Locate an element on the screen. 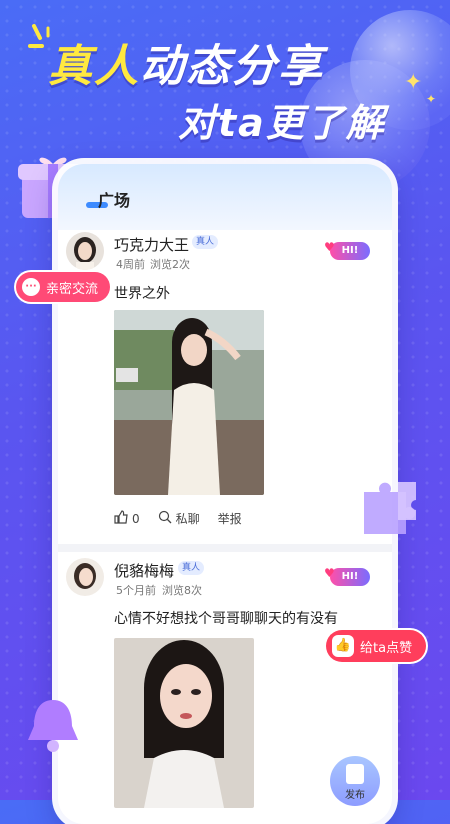 The width and height of the screenshot is (450, 824). post-actions: 0 私聊 举报 is located at coordinates (178, 518).